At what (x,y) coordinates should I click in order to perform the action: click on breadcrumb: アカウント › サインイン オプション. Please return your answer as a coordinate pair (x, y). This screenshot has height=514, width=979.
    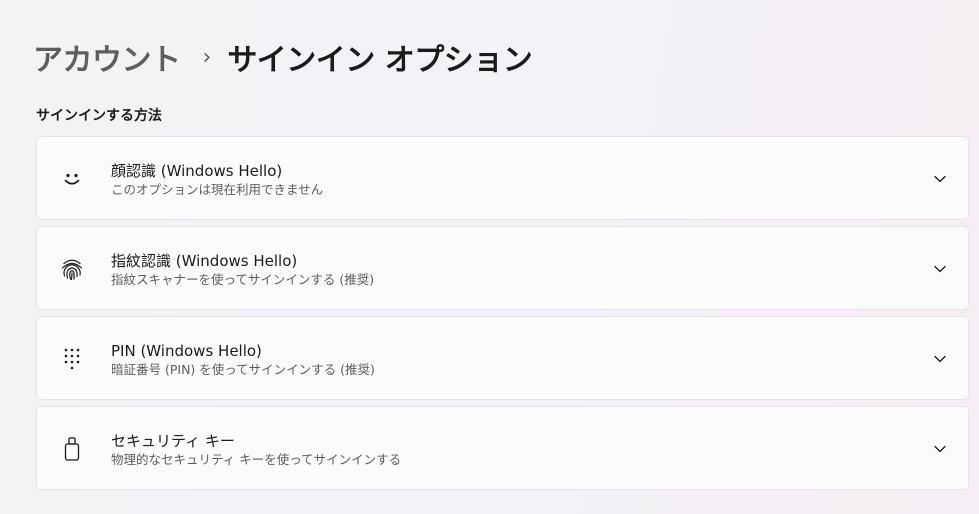
    Looking at the image, I should click on (283, 57).